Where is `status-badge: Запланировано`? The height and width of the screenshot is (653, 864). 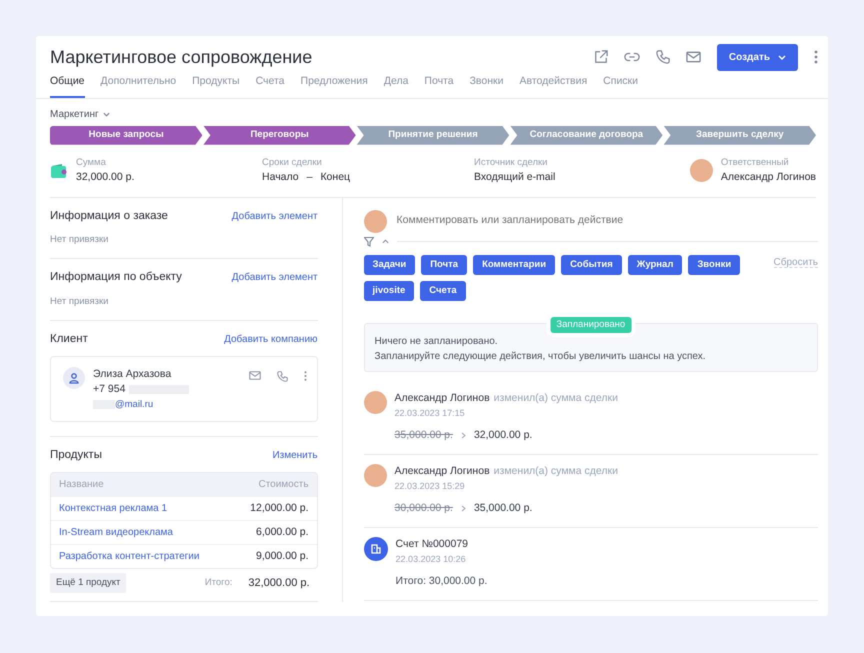
status-badge: Запланировано is located at coordinates (591, 325).